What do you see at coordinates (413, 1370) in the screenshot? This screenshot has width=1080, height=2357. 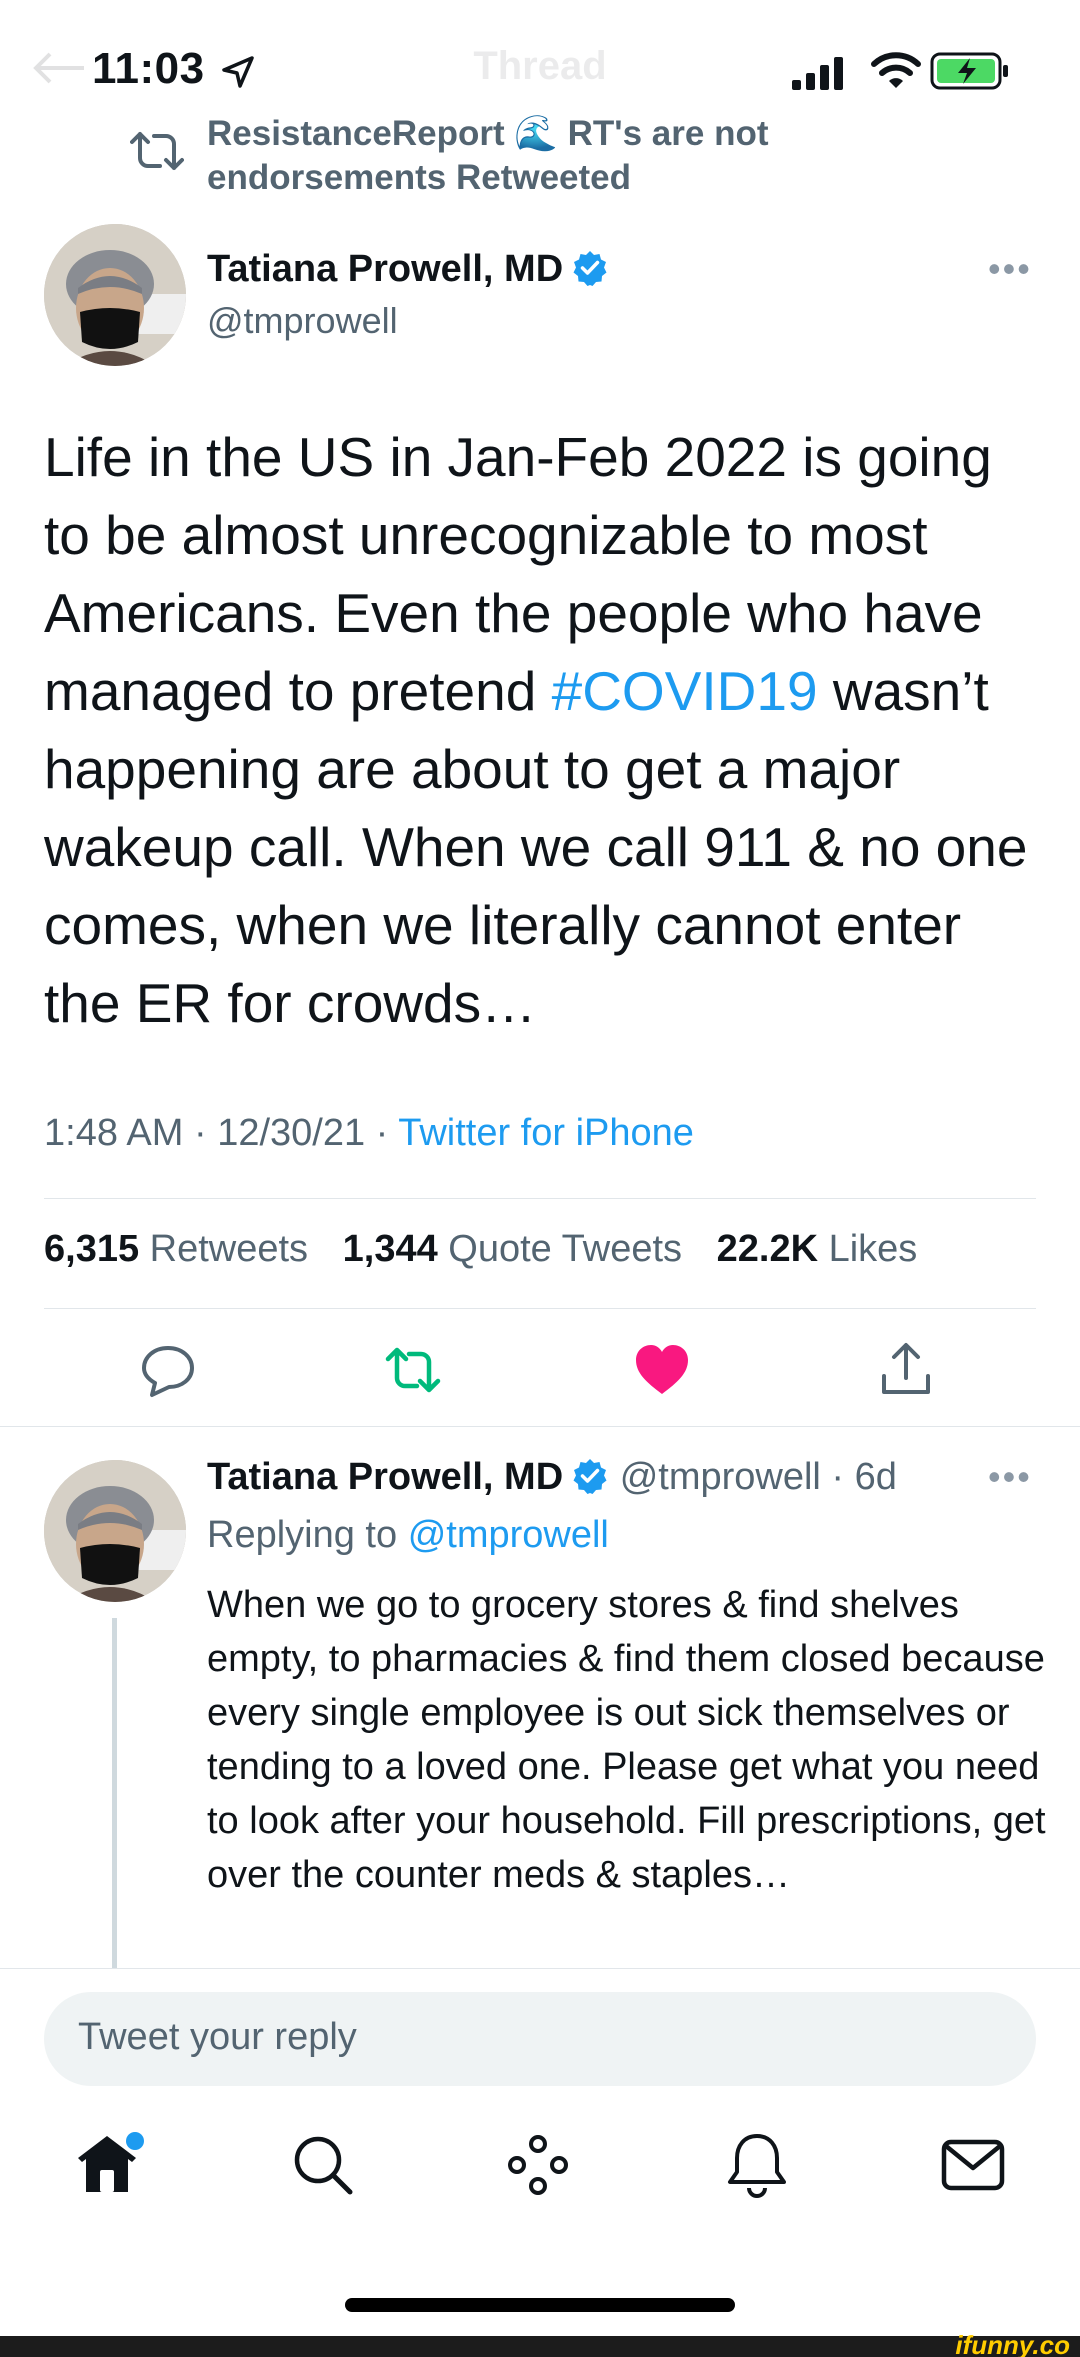 I see `retweet-button-icon` at bounding box center [413, 1370].